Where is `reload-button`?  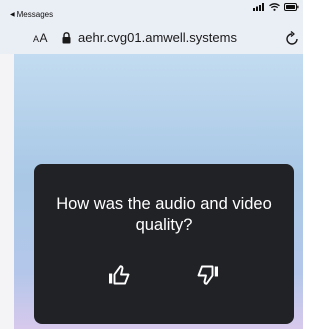
reload-button is located at coordinates (292, 40).